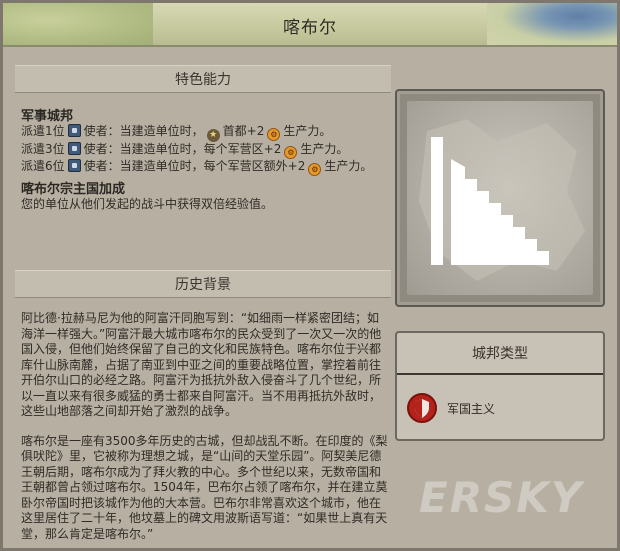 The height and width of the screenshot is (551, 620). I want to click on watermark: ERSKY, so click(501, 497).